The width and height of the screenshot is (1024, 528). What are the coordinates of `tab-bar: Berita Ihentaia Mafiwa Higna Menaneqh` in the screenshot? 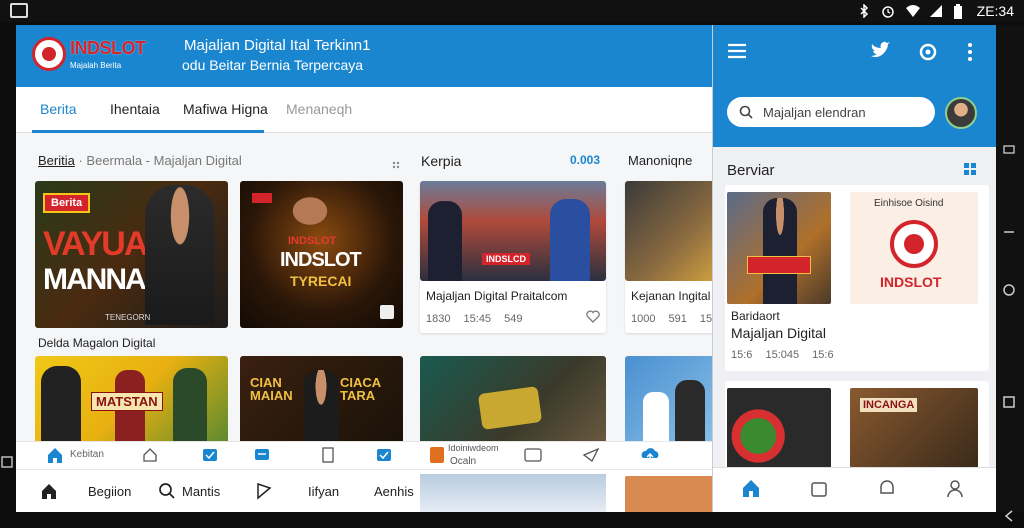 It's located at (366, 110).